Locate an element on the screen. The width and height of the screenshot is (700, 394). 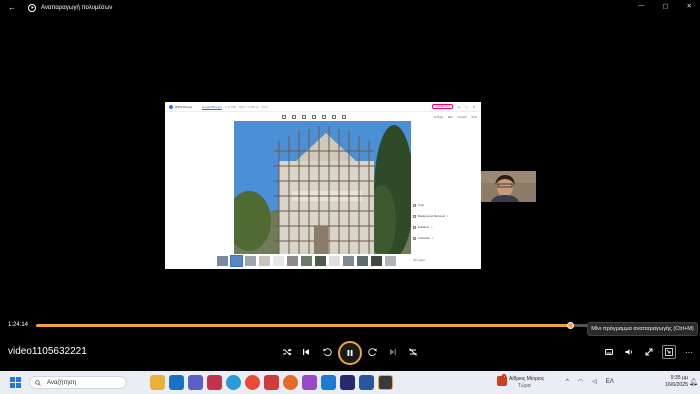
volume-tray-icon: ◁ is located at coordinates (594, 381).